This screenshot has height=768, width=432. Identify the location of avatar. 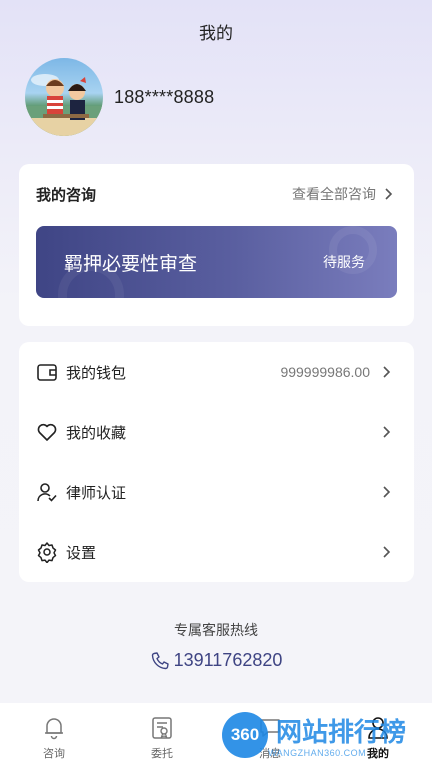
(64, 97).